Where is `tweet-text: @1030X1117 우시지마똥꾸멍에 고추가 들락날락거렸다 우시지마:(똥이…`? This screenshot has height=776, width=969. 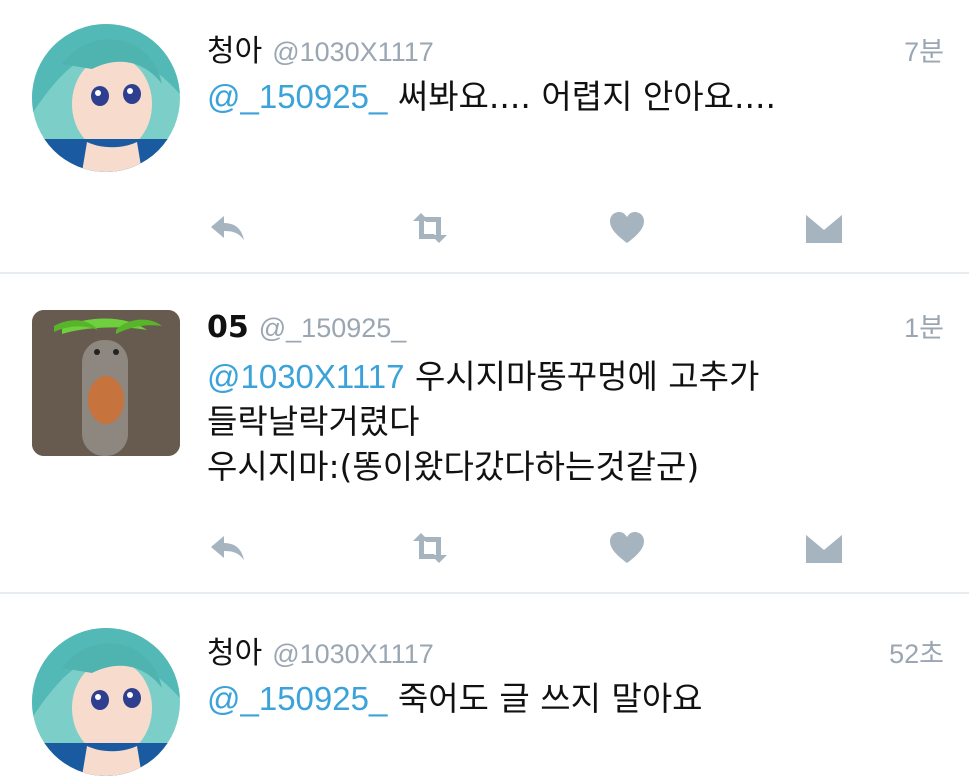 tweet-text: @1030X1117 우시지마똥꾸멍에 고추가 들락날락거렸다 우시지마:(똥이… is located at coordinates (575, 421).